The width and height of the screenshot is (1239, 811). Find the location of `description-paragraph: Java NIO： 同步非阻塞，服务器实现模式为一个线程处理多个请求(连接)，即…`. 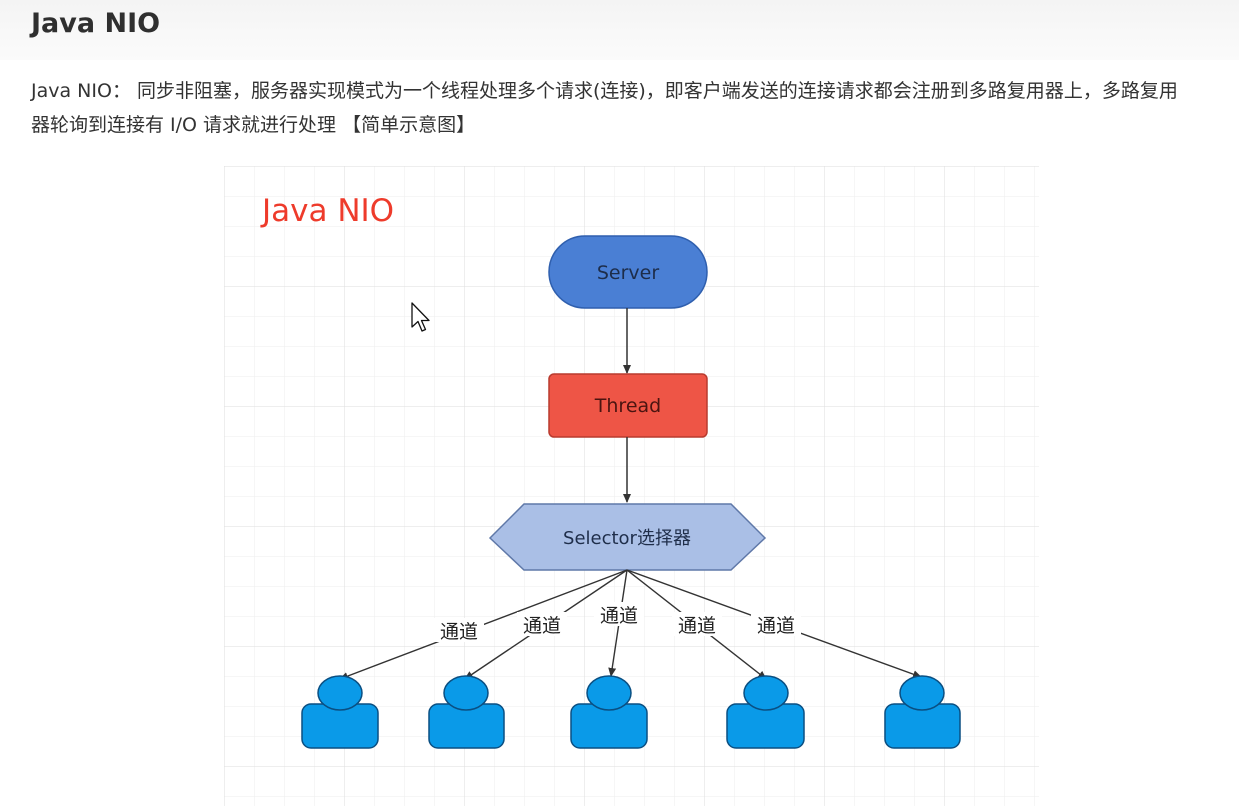

description-paragraph: Java NIO： 同步非阻塞，服务器实现模式为一个线程处理多个请求(连接)，即… is located at coordinates (604, 108).